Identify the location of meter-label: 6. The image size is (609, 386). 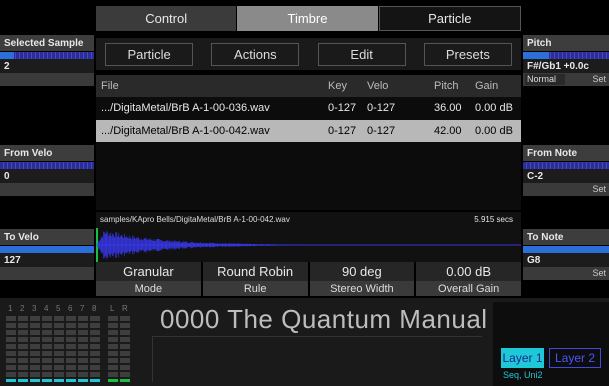
(70, 308).